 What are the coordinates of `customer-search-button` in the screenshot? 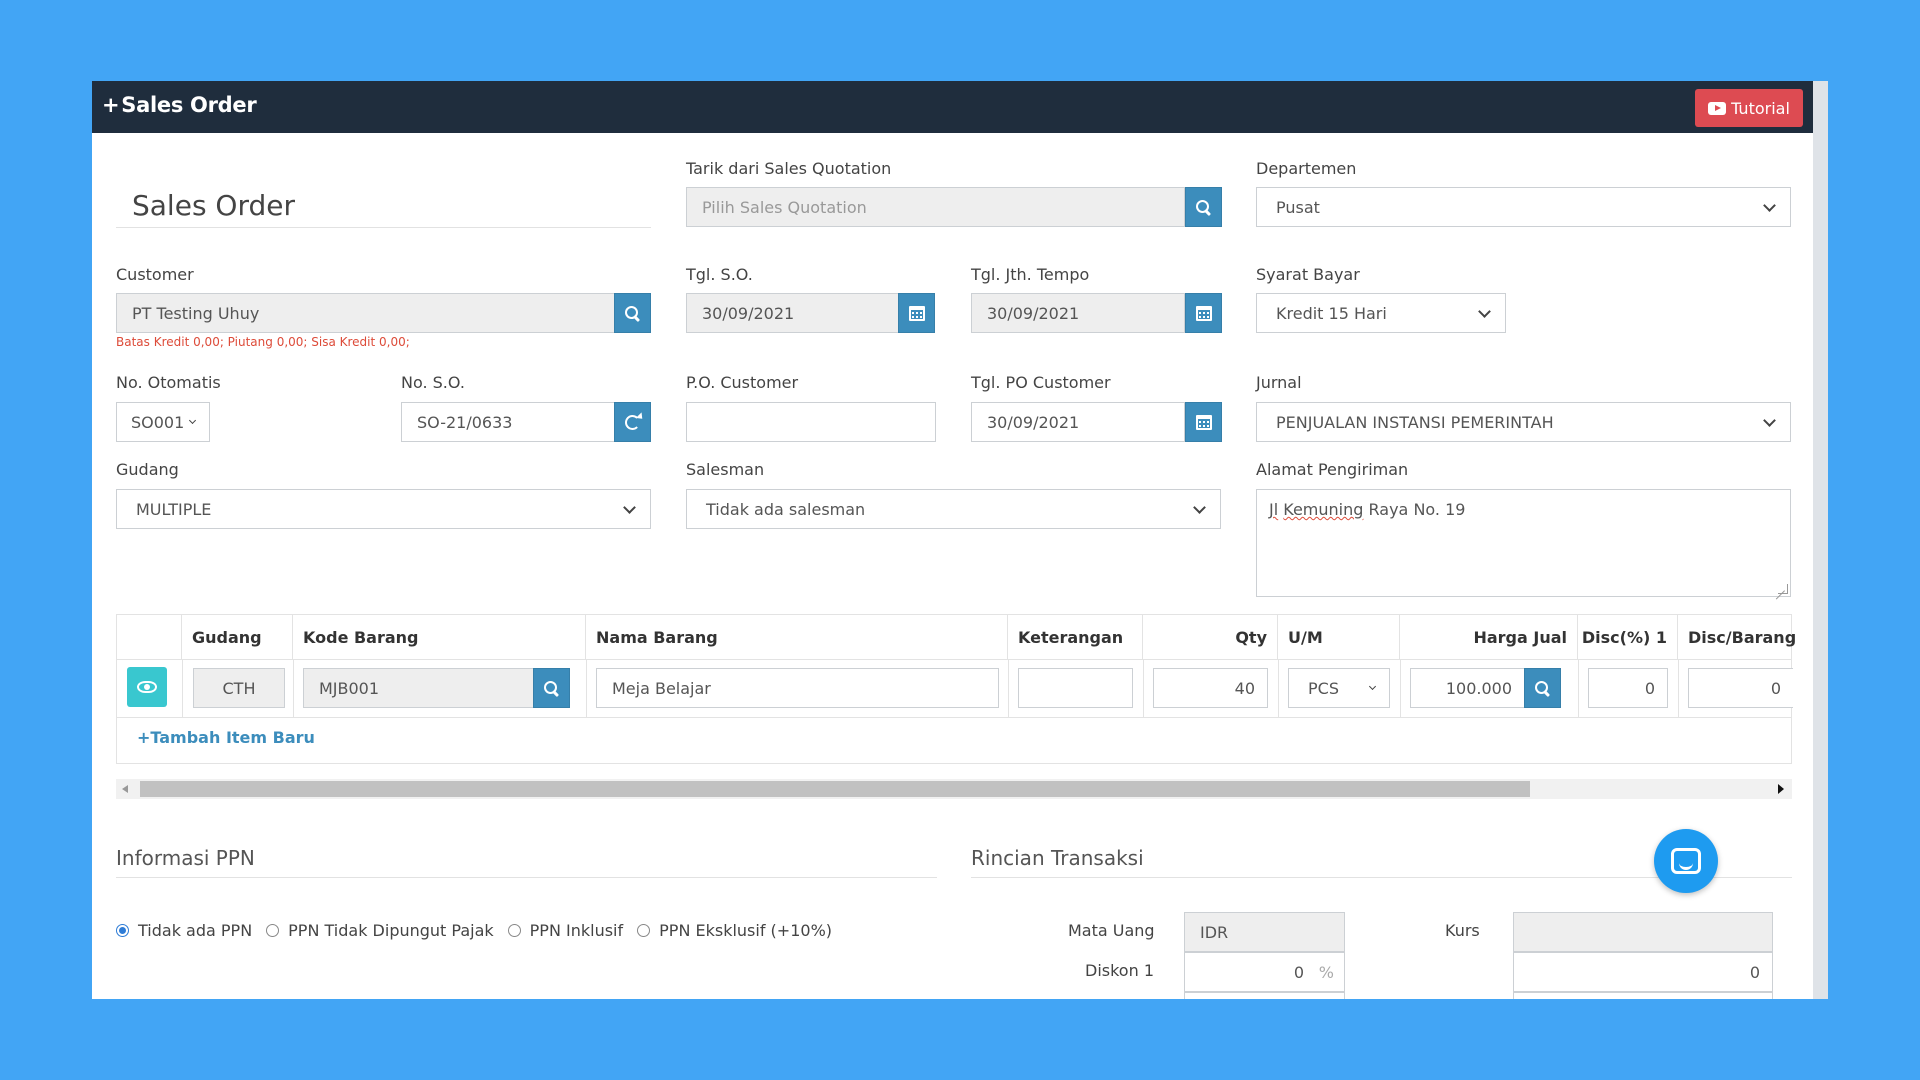 It's located at (632, 313).